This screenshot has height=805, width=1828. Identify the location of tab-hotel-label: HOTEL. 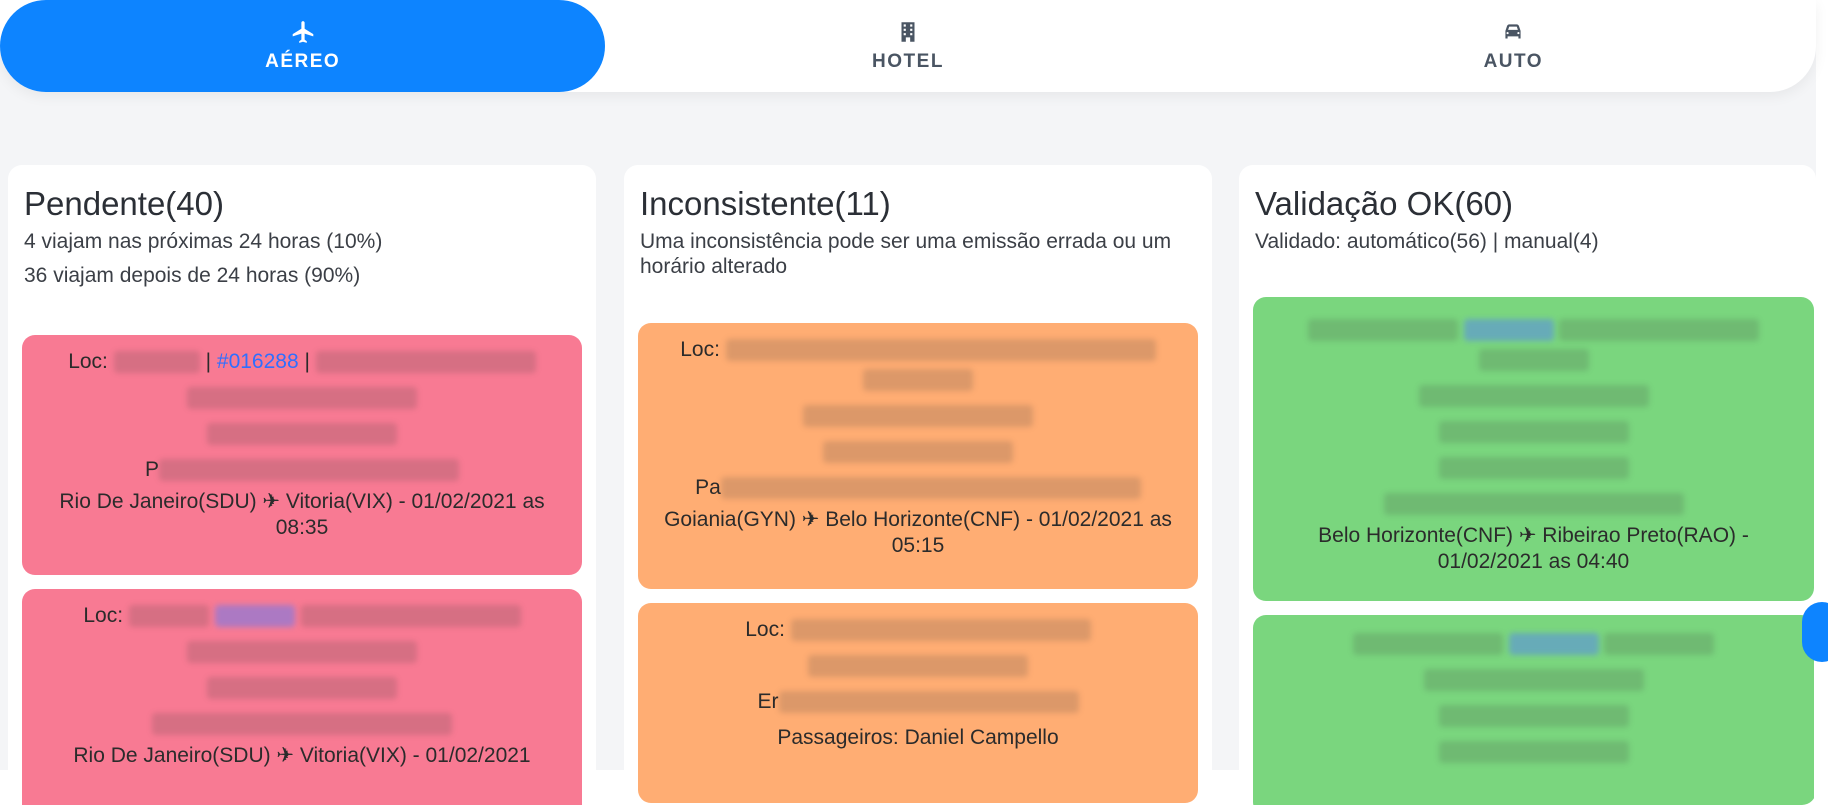
(908, 61).